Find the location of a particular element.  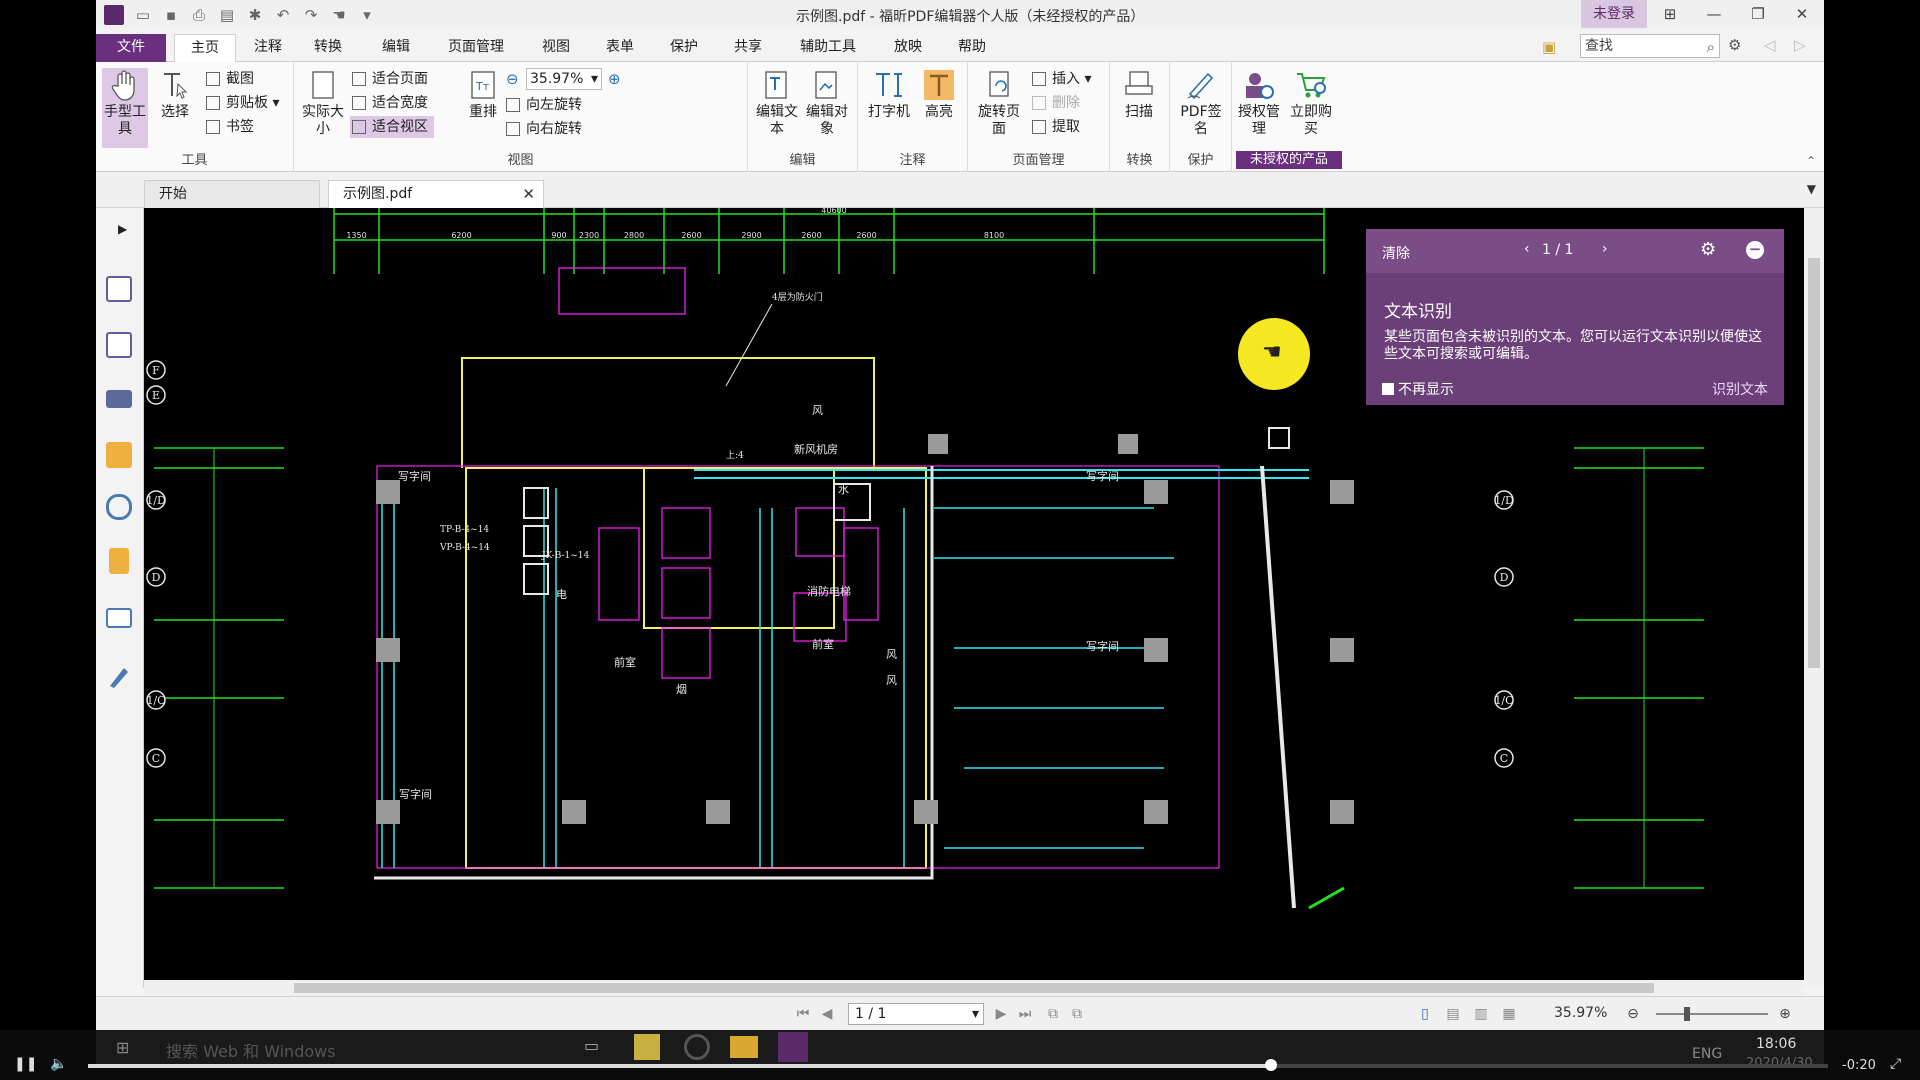

attachments-panel-icon is located at coordinates (119, 507).